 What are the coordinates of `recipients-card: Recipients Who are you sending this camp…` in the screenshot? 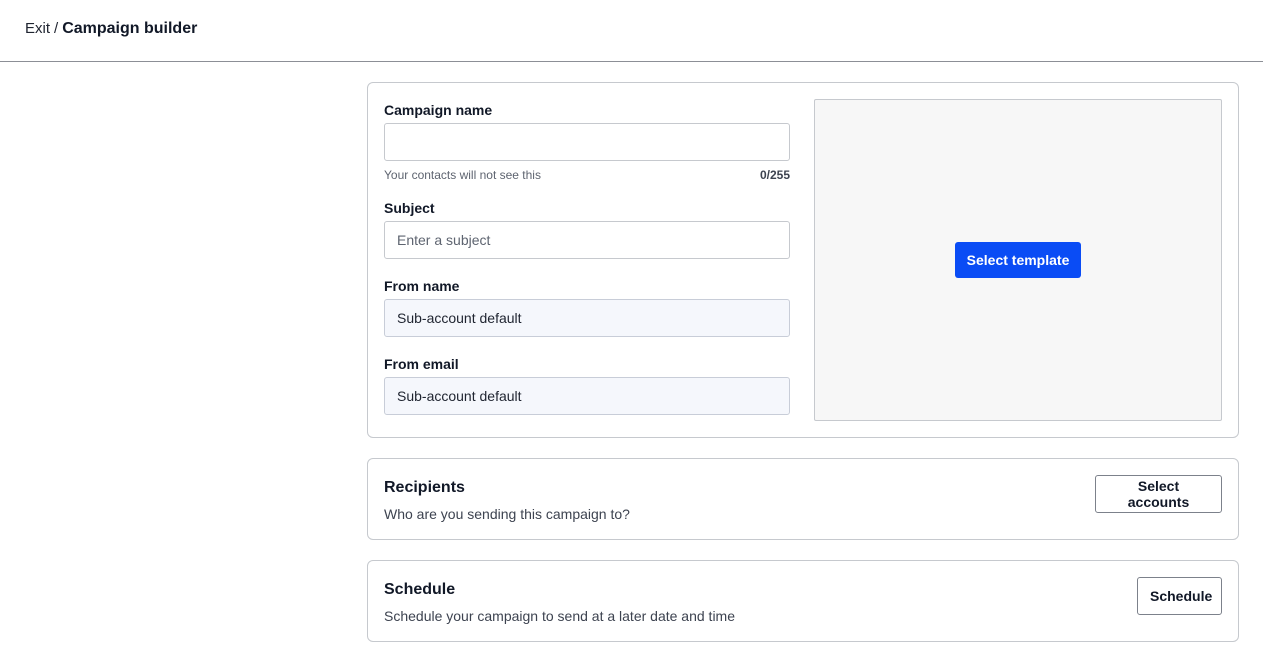 It's located at (803, 499).